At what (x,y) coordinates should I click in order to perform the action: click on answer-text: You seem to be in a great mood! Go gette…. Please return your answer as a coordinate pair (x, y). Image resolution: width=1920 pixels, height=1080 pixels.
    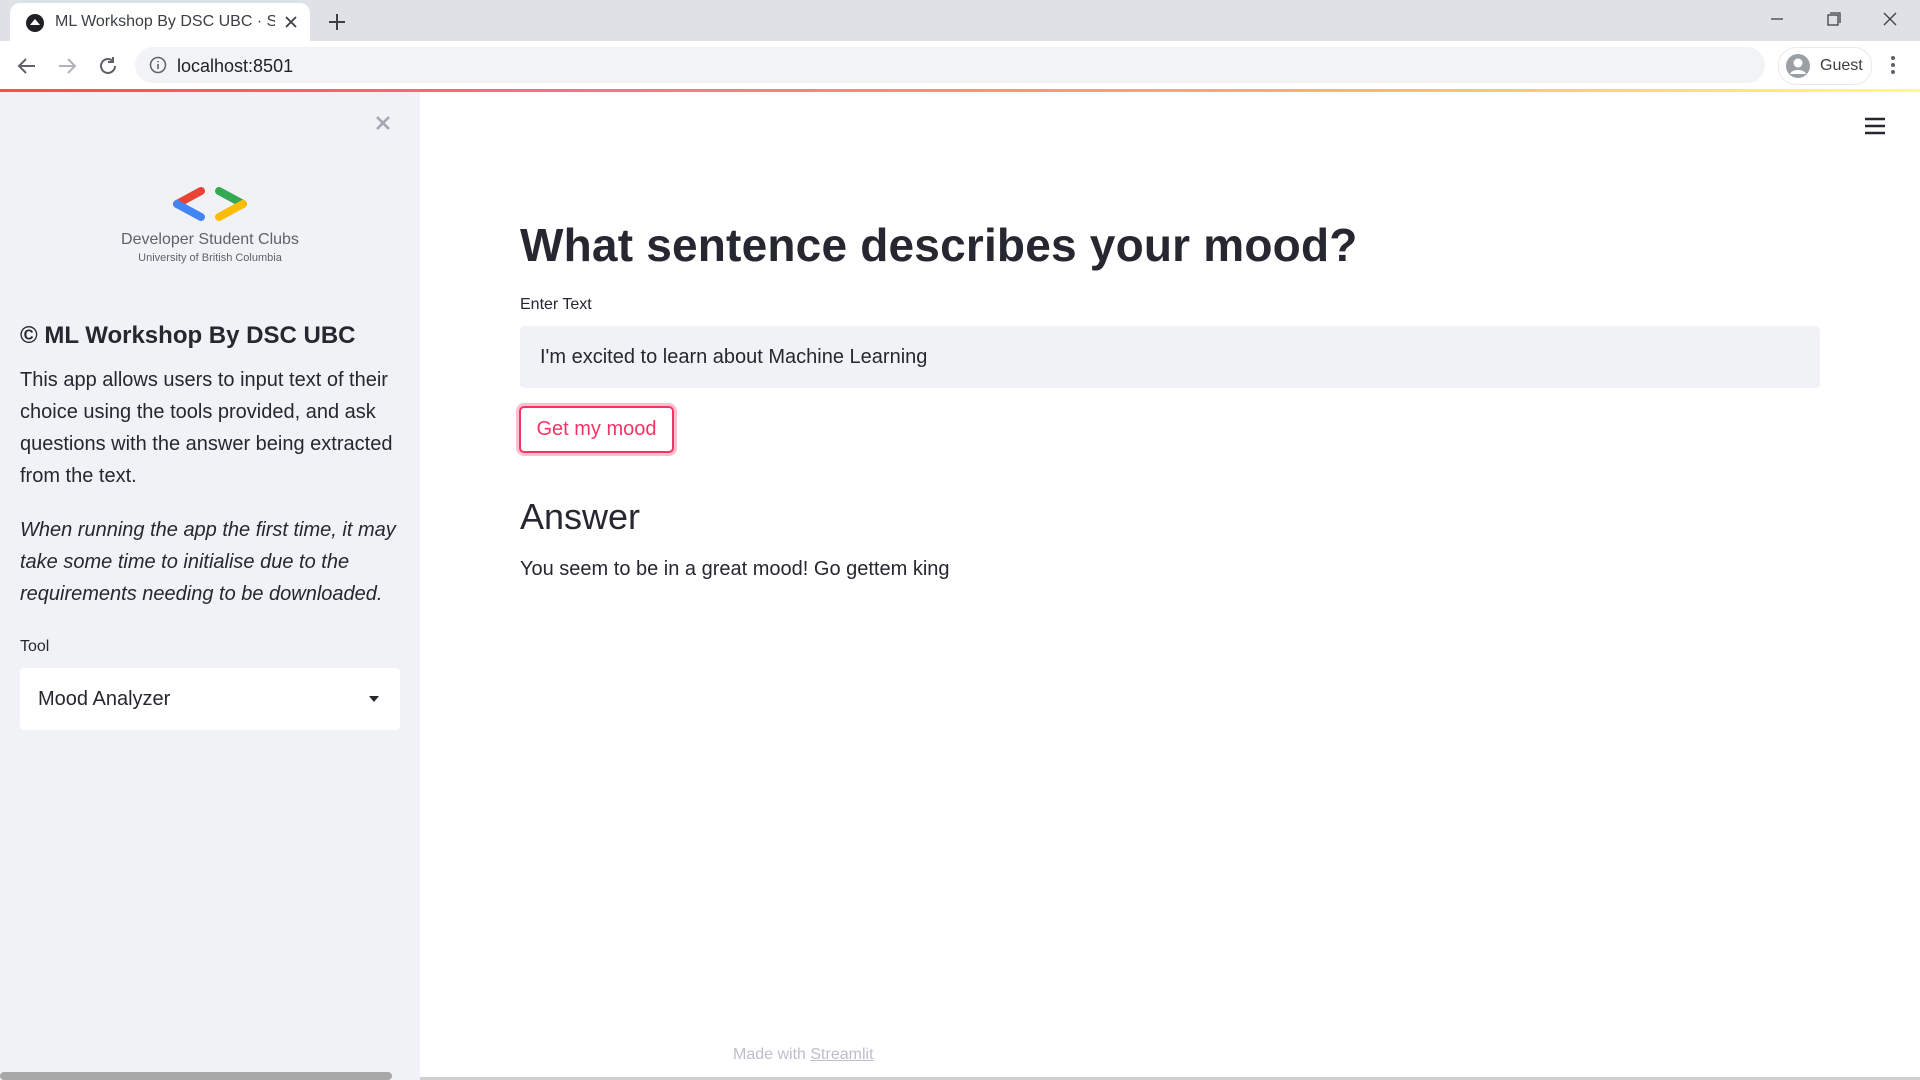
    Looking at the image, I should click on (735, 569).